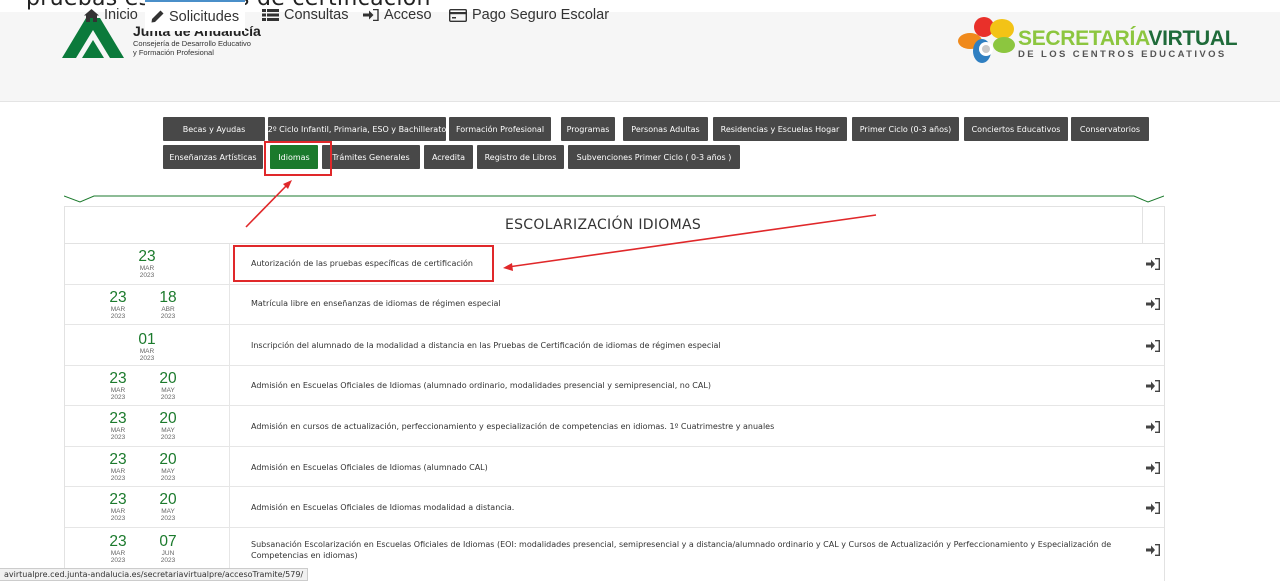 The height and width of the screenshot is (581, 1280). What do you see at coordinates (654, 157) in the screenshot?
I see `tab-subvenciones-primer-ciclo: Subvenciones Primer Ciclo ( 0-3 años )` at bounding box center [654, 157].